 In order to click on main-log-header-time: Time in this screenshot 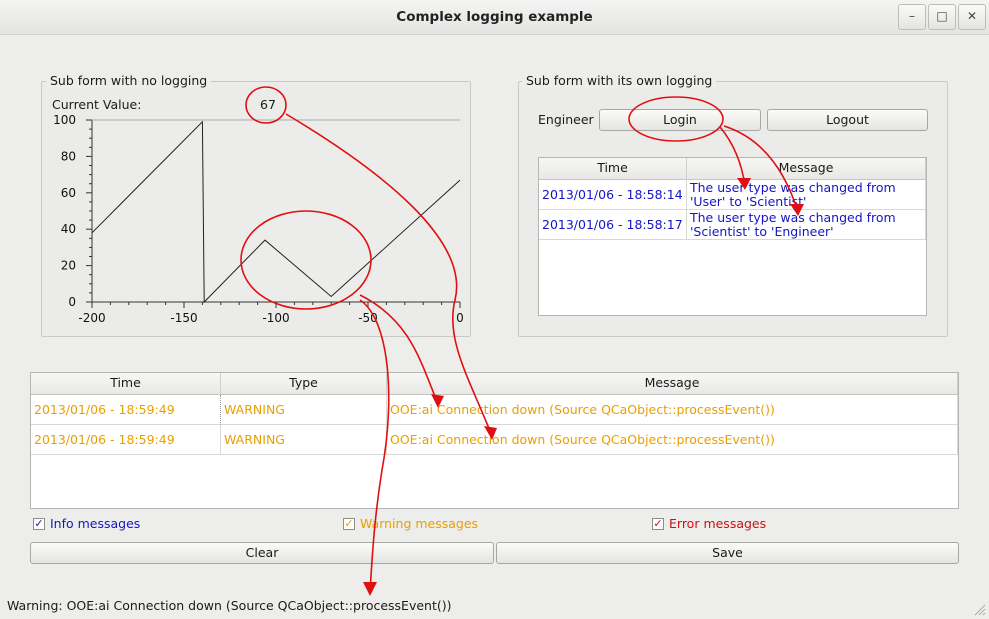, I will do `click(126, 384)`.